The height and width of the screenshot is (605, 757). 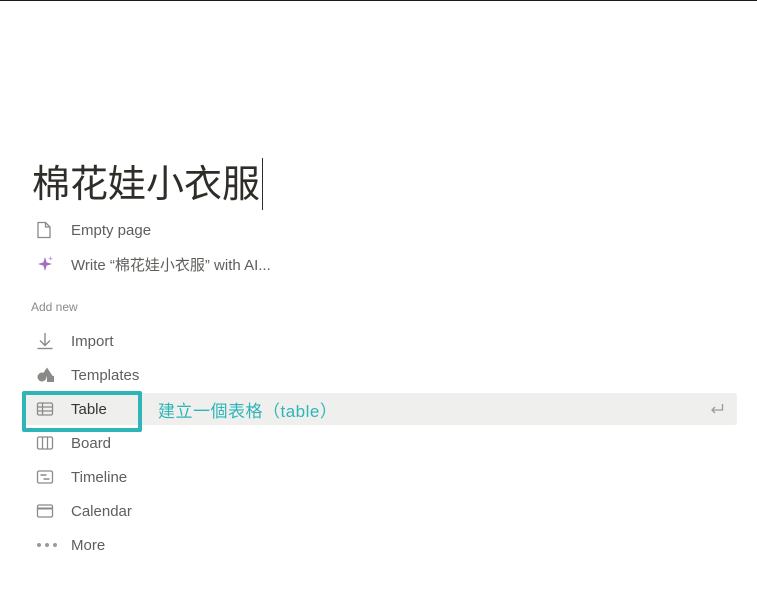 I want to click on table-annotation-hint: 建立一個表格（table）, so click(x=248, y=411).